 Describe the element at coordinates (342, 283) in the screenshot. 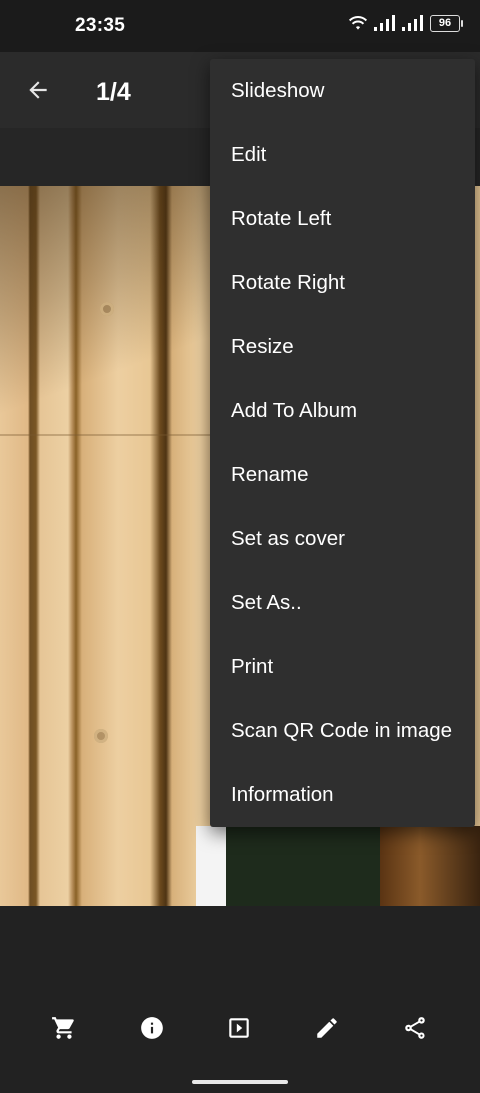

I see `menu-item-rotate-right: Rotate Right` at that location.